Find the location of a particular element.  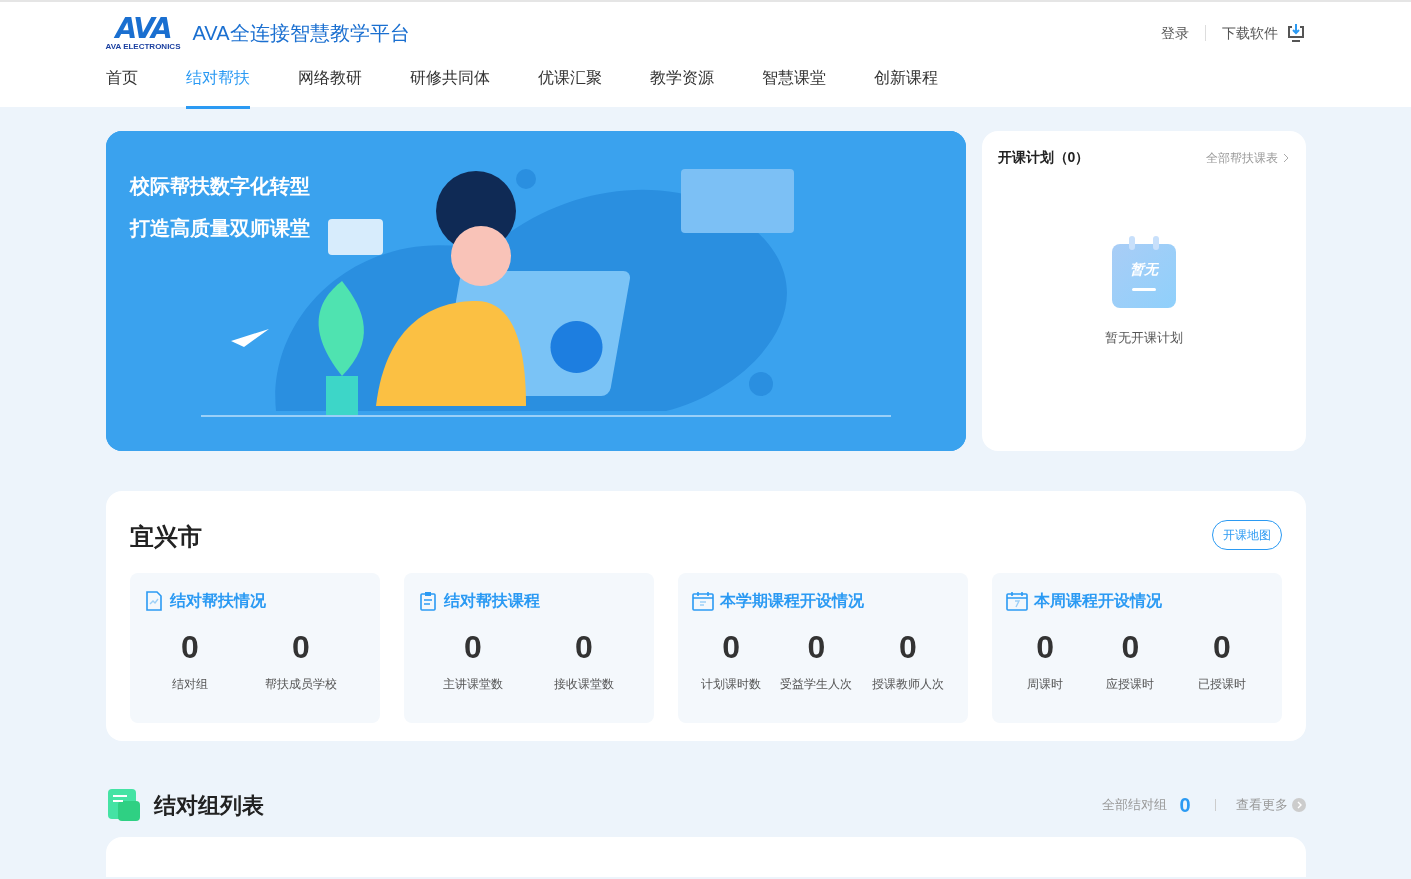

login-link: 登录 is located at coordinates (1174, 33).